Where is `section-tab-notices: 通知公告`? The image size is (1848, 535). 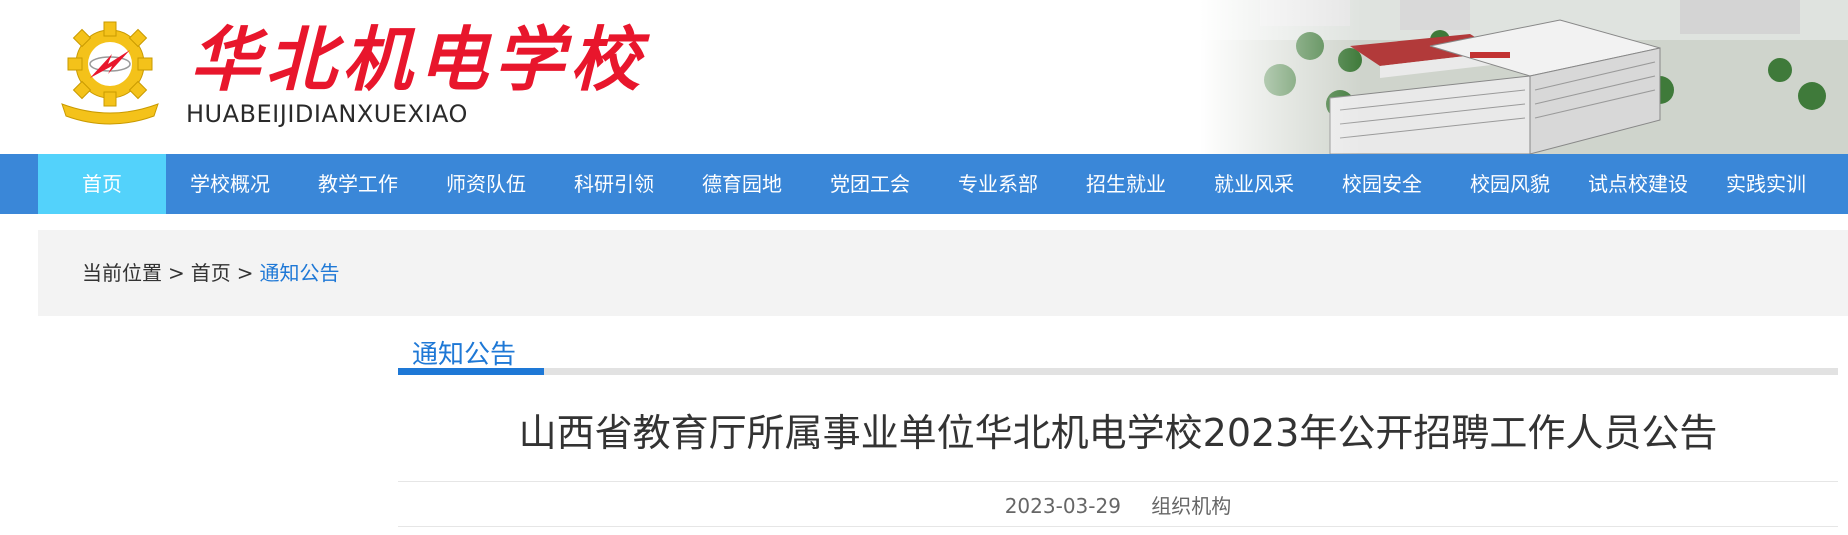 section-tab-notices: 通知公告 is located at coordinates (464, 352).